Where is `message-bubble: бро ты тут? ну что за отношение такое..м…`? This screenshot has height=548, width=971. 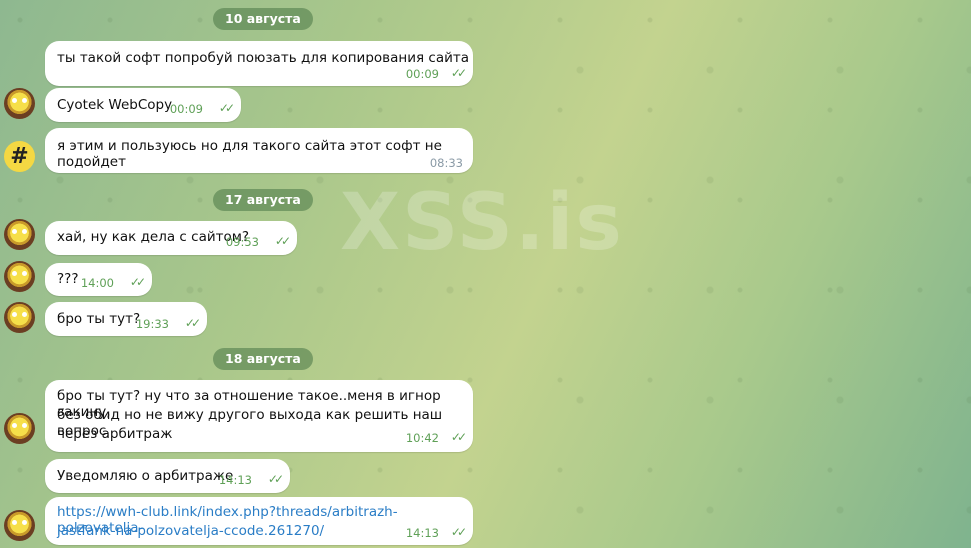
message-bubble: бро ты тут? ну что за отношение такое..м… is located at coordinates (259, 416).